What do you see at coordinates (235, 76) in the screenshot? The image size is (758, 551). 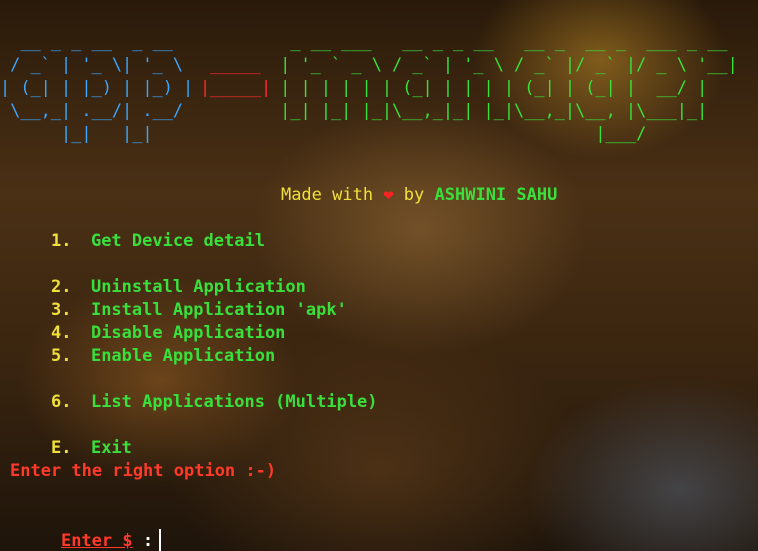 I see `banner-logo-dash: _____ |_____|` at bounding box center [235, 76].